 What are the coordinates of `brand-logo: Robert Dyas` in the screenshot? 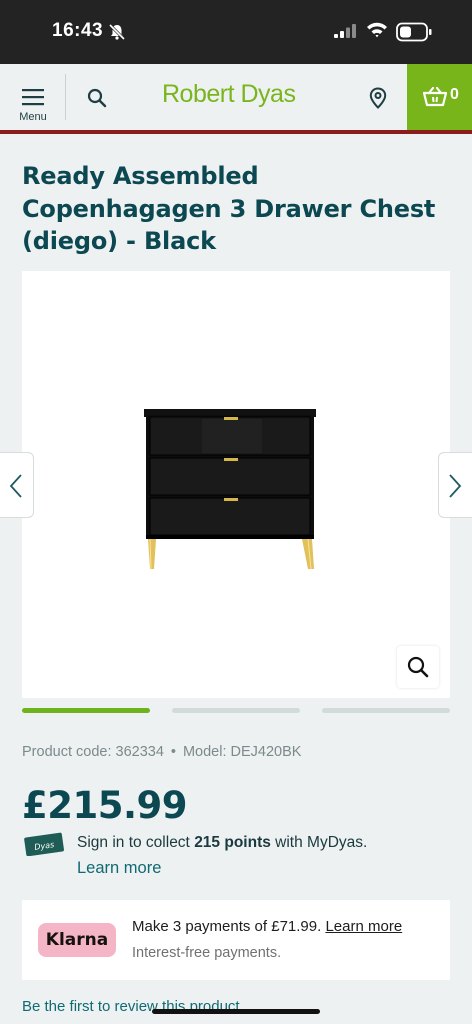 It's located at (237, 97).